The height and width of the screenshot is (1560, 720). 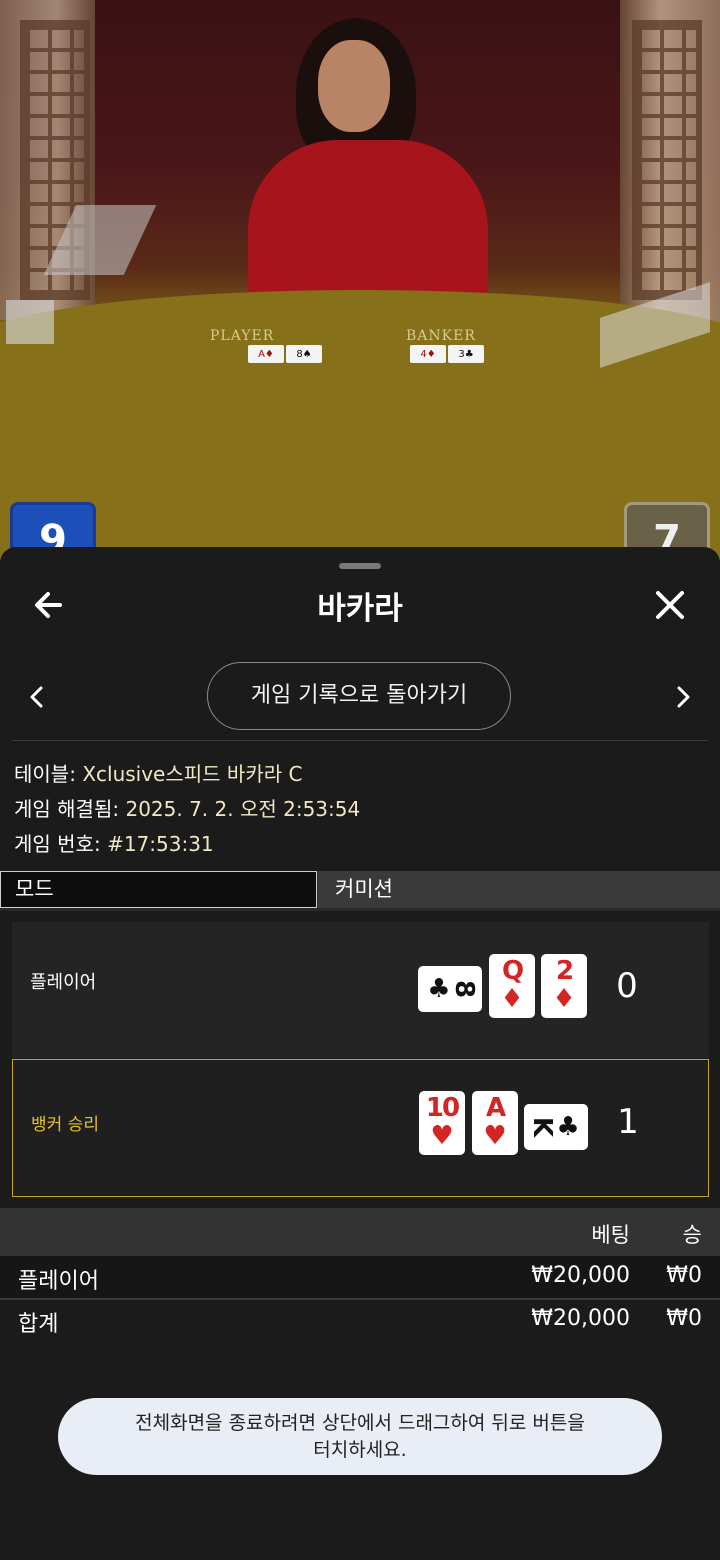 What do you see at coordinates (360, 1322) in the screenshot?
I see `total-row: 합계 ₩20,000 ₩0` at bounding box center [360, 1322].